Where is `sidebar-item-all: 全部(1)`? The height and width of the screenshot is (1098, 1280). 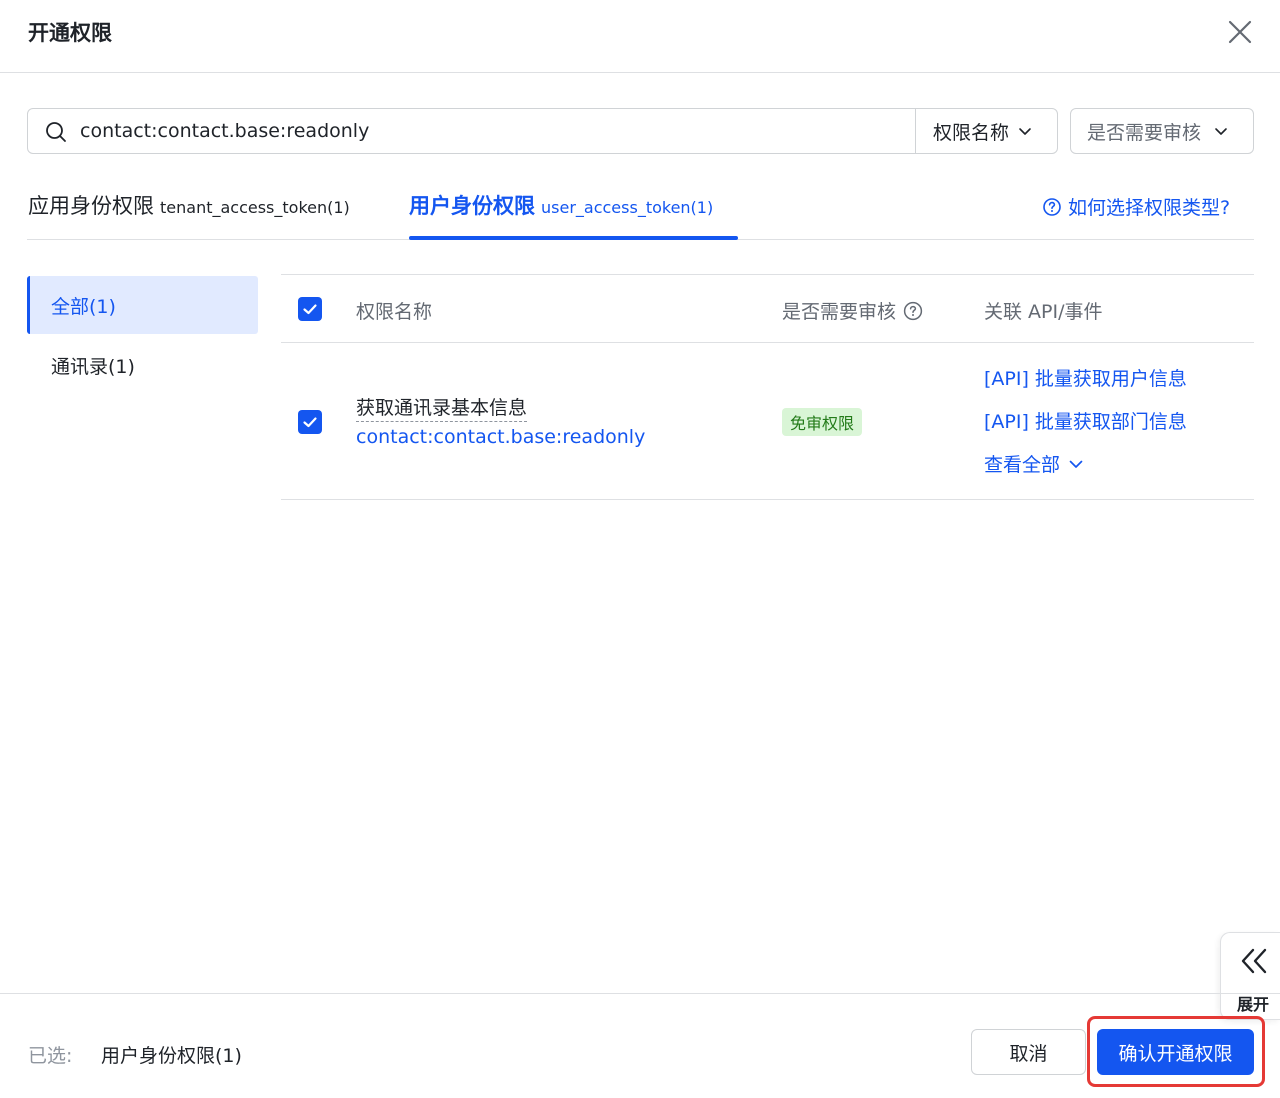
sidebar-item-all: 全部(1) is located at coordinates (142, 305).